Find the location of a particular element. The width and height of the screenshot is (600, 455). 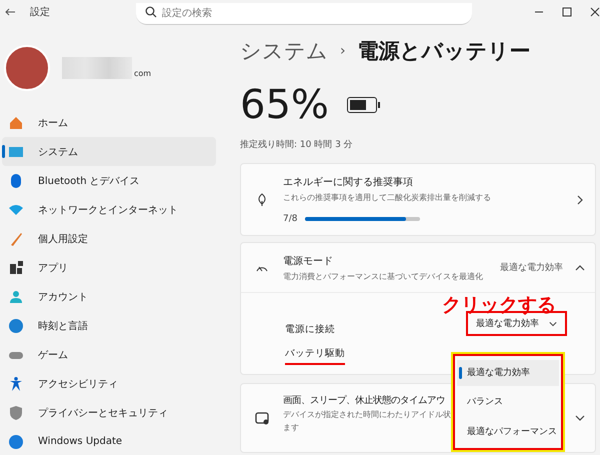

sidebar-item: Windows Update is located at coordinates (109, 441).